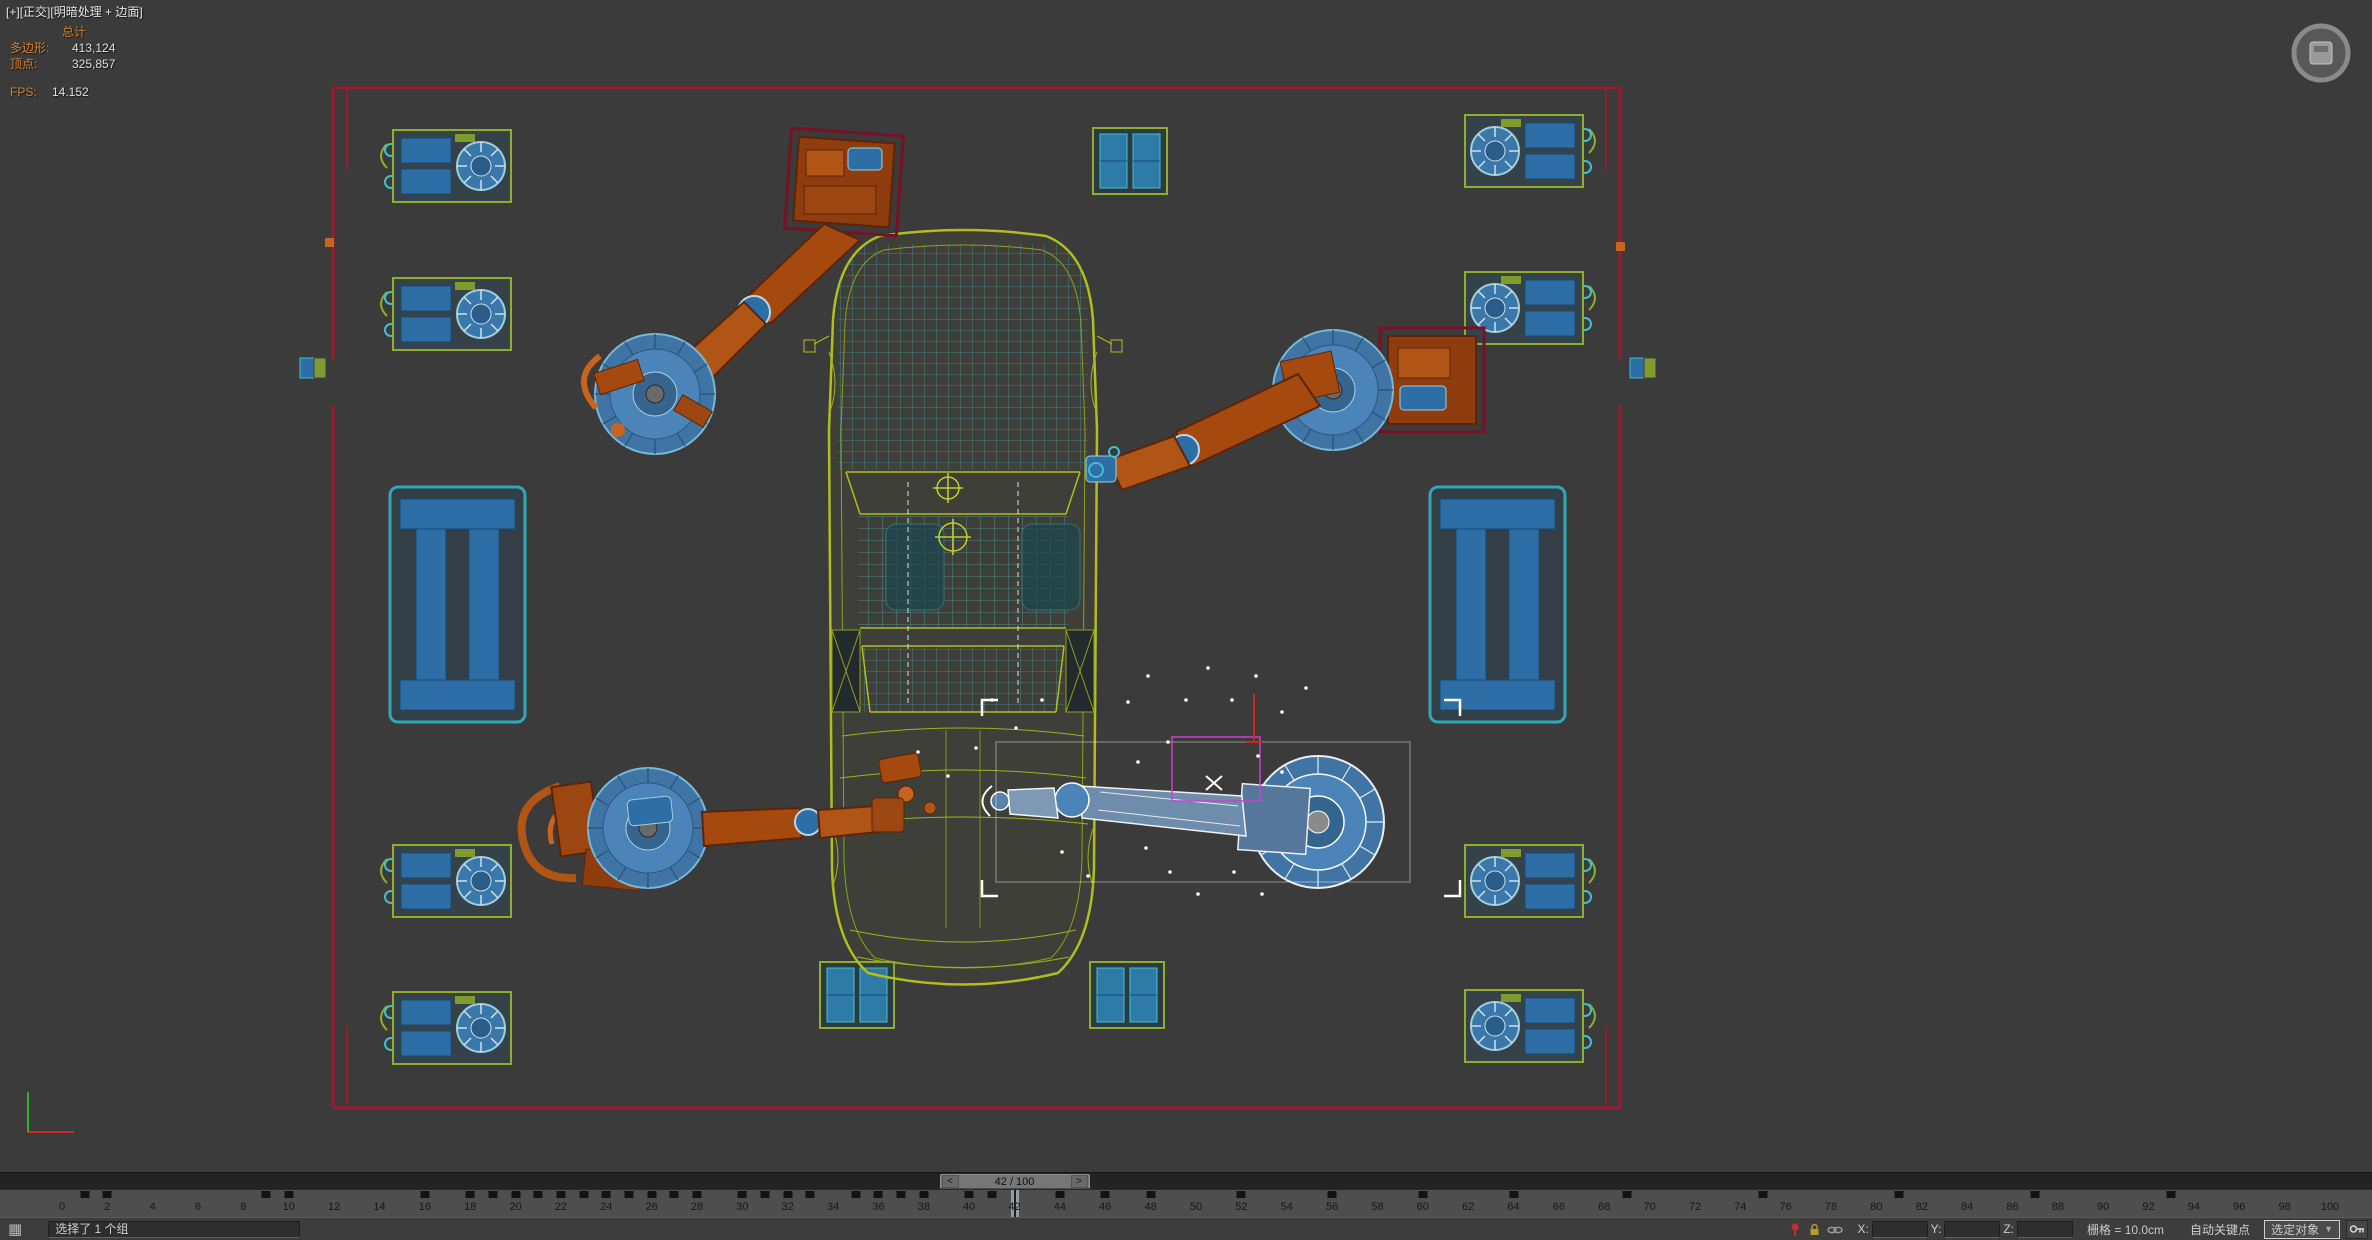 This screenshot has width=2372, height=1240. Describe the element at coordinates (1332, 1207) in the screenshot. I see `ruler-frame-label: 56` at that location.